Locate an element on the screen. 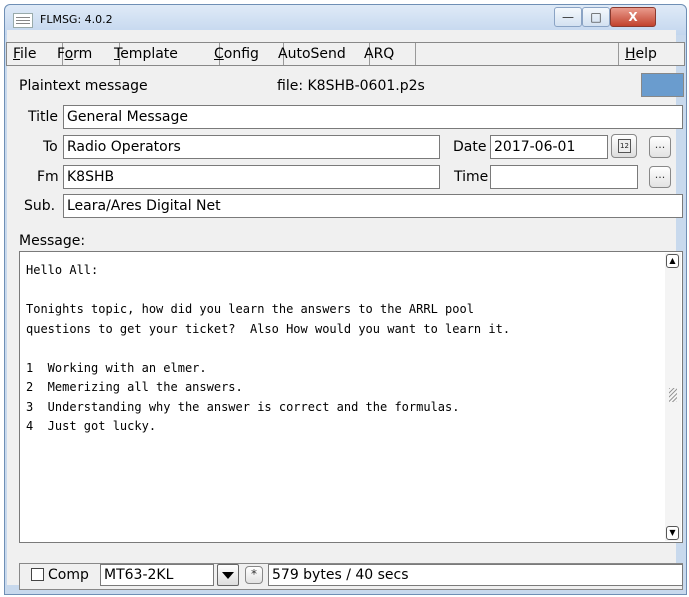 Image resolution: width=689 pixels, height=597 pixels. calendar-icon: 12 is located at coordinates (624, 146).